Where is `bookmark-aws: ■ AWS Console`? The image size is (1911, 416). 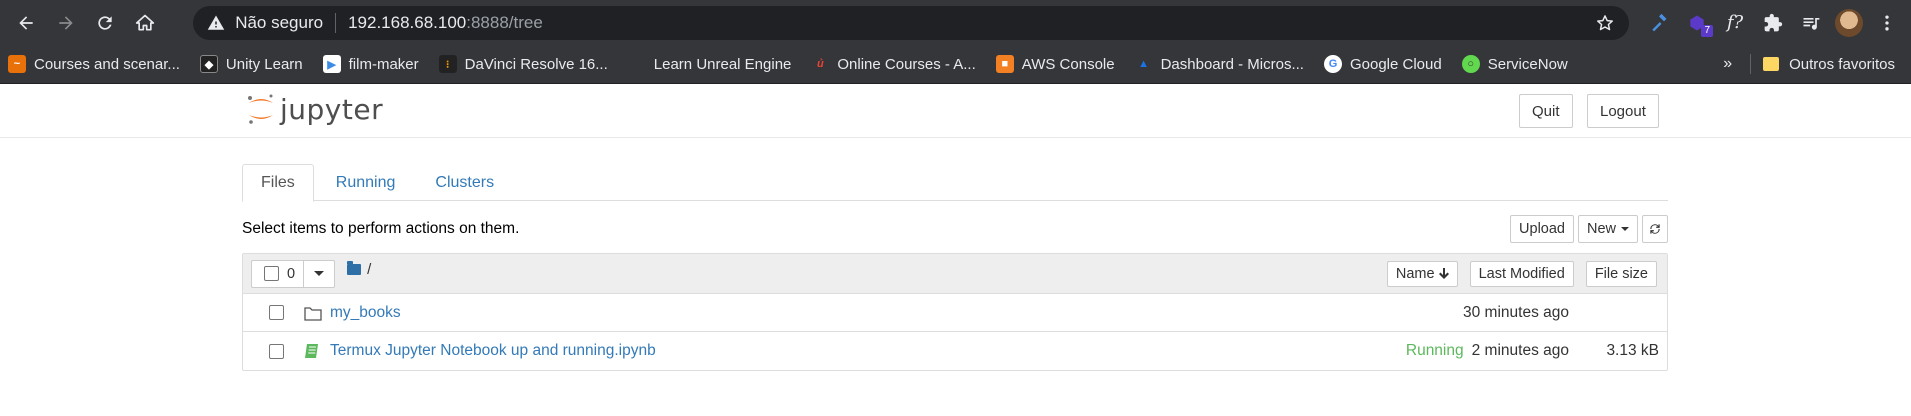
bookmark-aws: ■ AWS Console is located at coordinates (1055, 64).